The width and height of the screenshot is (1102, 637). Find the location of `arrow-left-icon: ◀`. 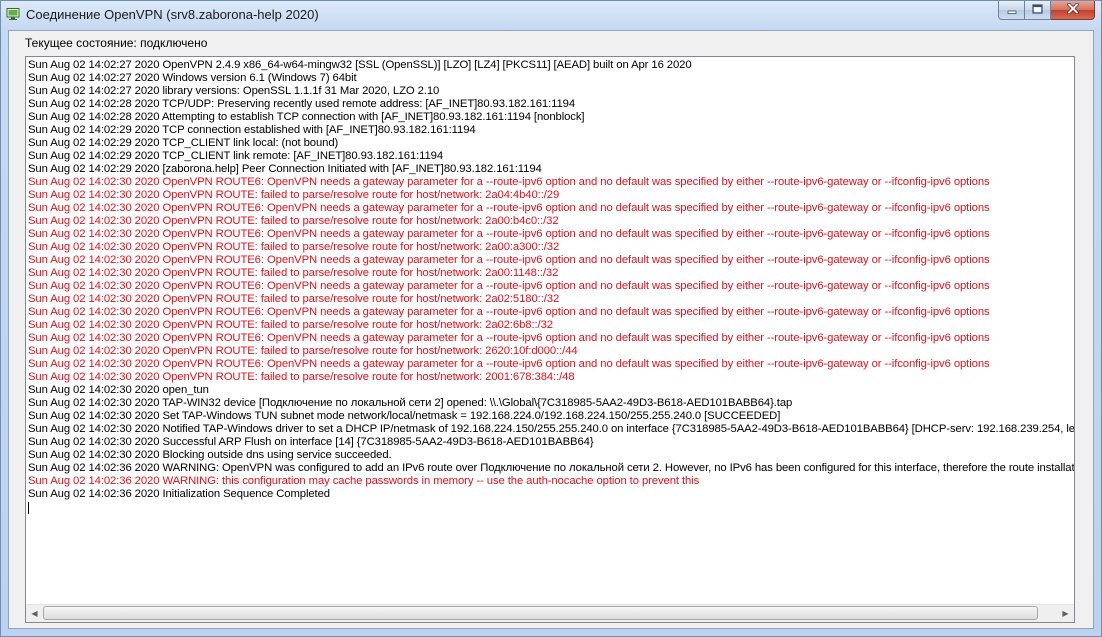

arrow-left-icon: ◀ is located at coordinates (34, 613).